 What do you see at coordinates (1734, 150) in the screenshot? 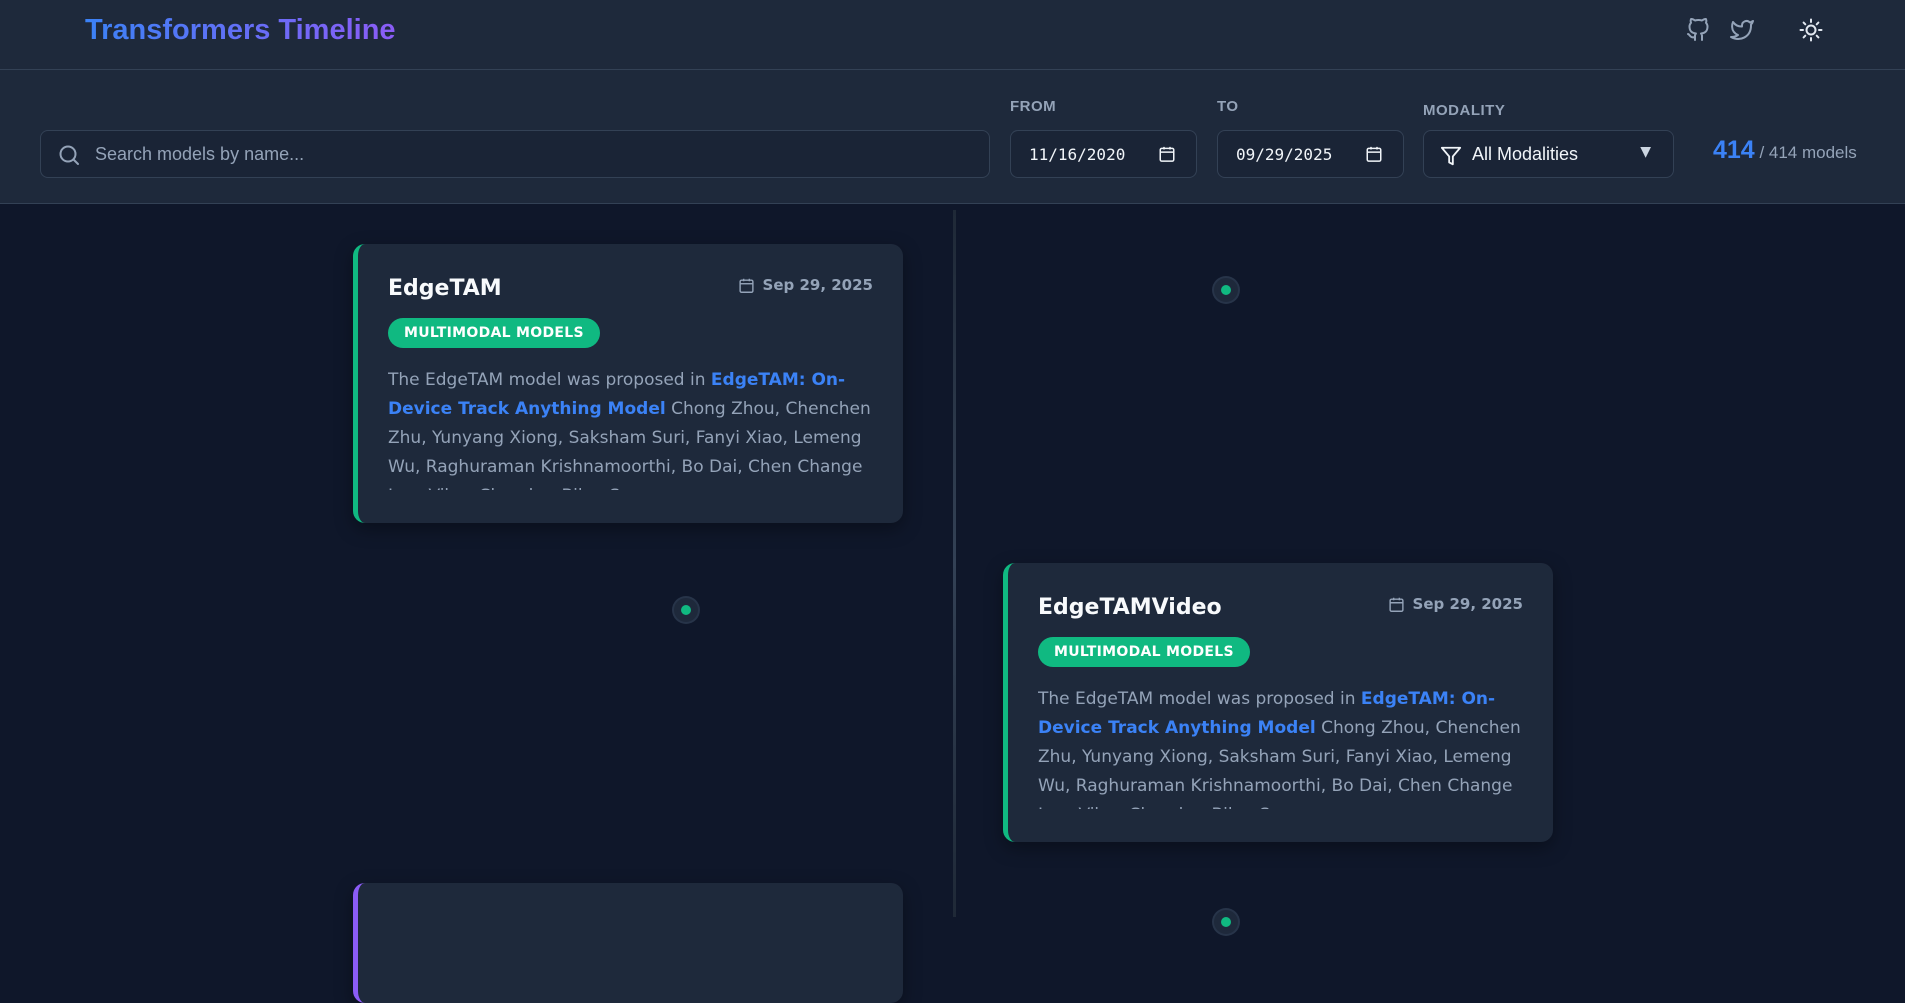
I see `model-count-shown: 414` at bounding box center [1734, 150].